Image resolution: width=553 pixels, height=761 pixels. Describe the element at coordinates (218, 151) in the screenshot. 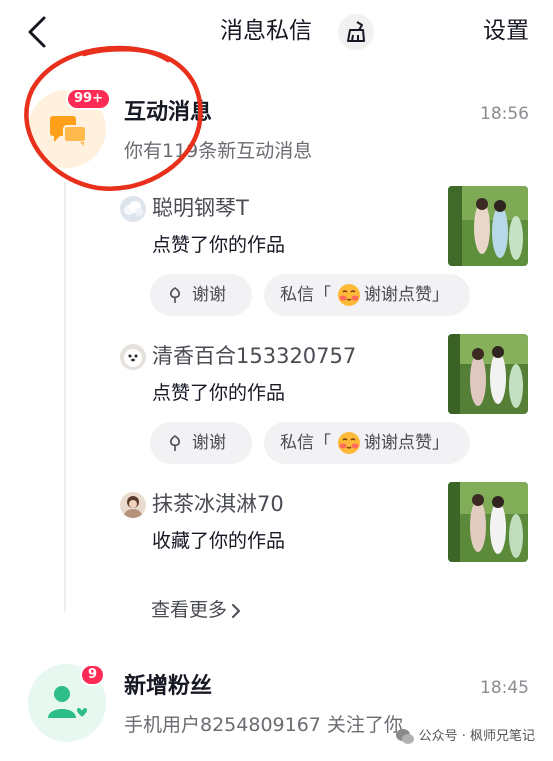

I see `section-subtitle: 你有119条新互动消息` at that location.